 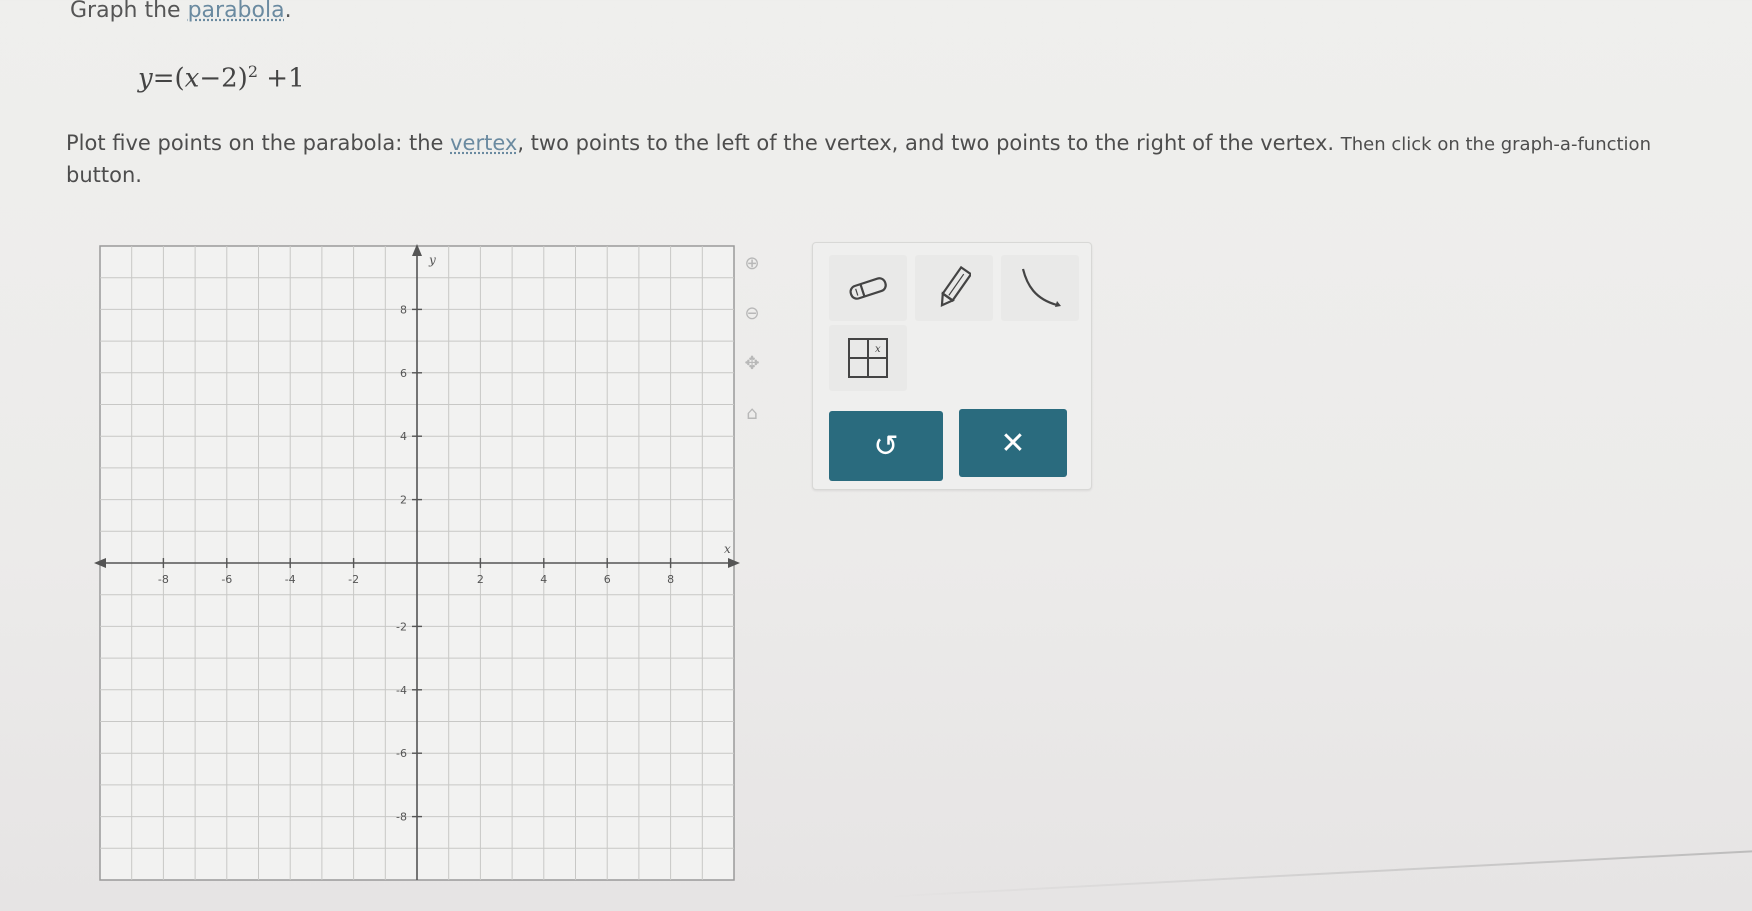 I want to click on equation: y=(x−2)2 +1, so click(x=221, y=78).